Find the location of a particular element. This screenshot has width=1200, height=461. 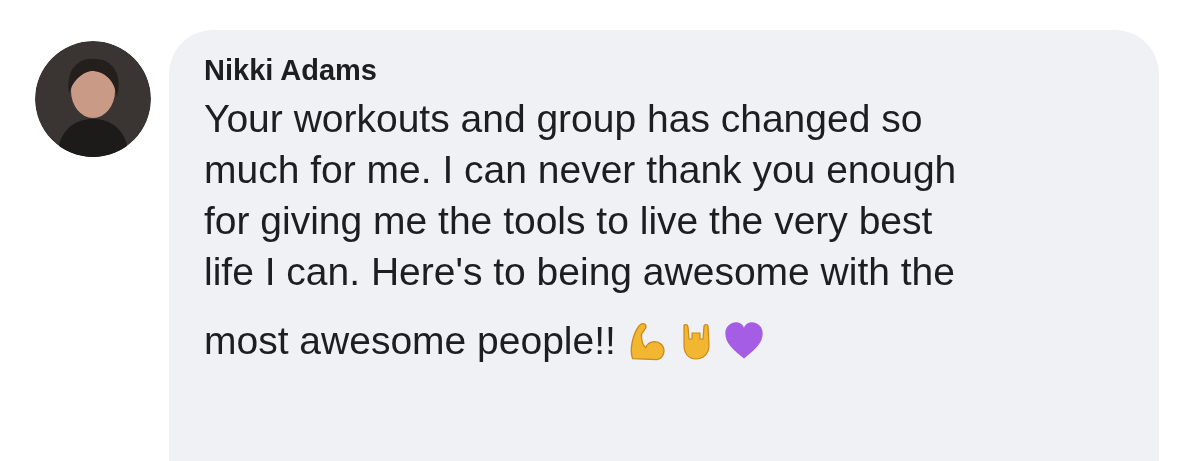

avatar-icon is located at coordinates (93, 99).